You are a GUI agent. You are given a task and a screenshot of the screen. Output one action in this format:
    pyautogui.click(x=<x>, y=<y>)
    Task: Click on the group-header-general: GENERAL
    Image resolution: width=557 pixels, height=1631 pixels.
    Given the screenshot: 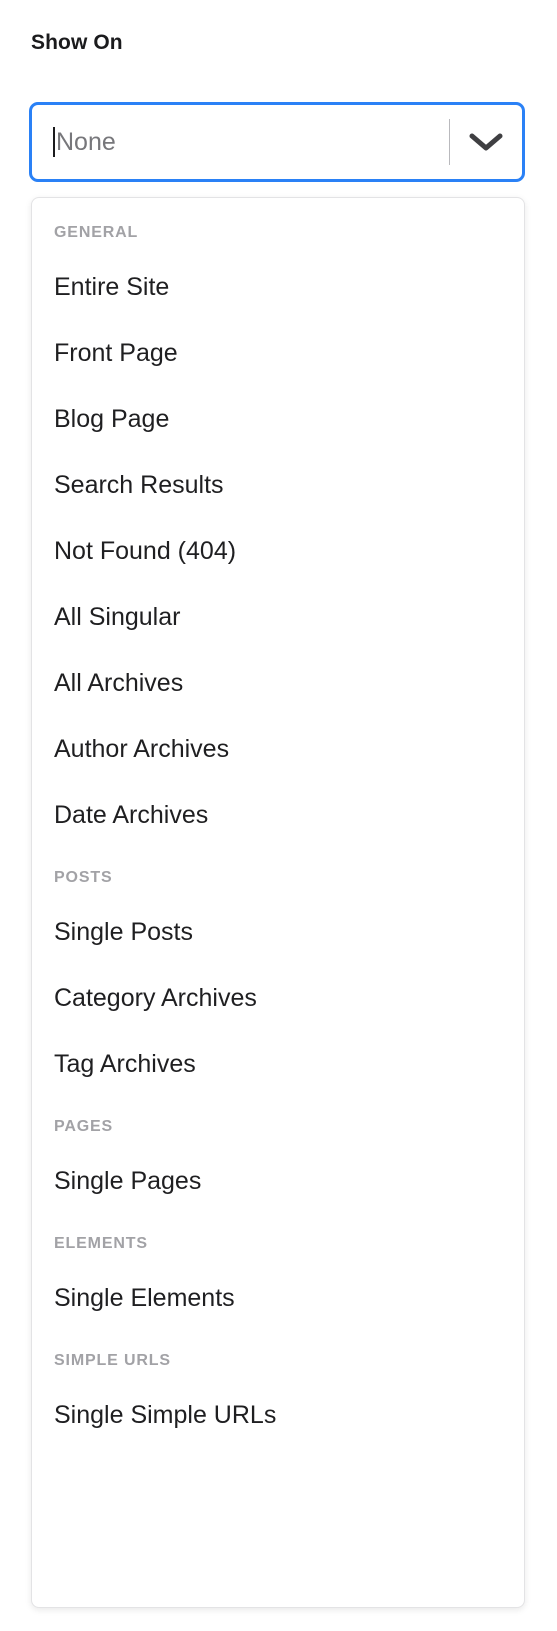 What is the action you would take?
    pyautogui.click(x=96, y=232)
    